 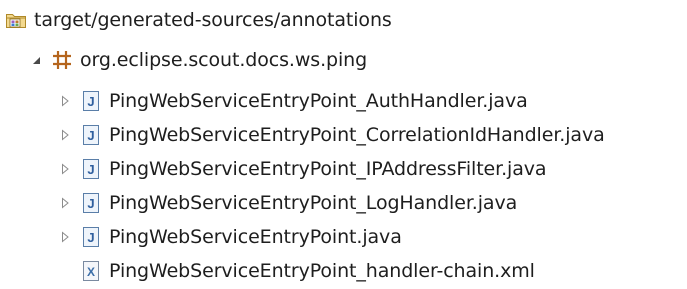 I want to click on twisty-placeholder, so click(x=65, y=271).